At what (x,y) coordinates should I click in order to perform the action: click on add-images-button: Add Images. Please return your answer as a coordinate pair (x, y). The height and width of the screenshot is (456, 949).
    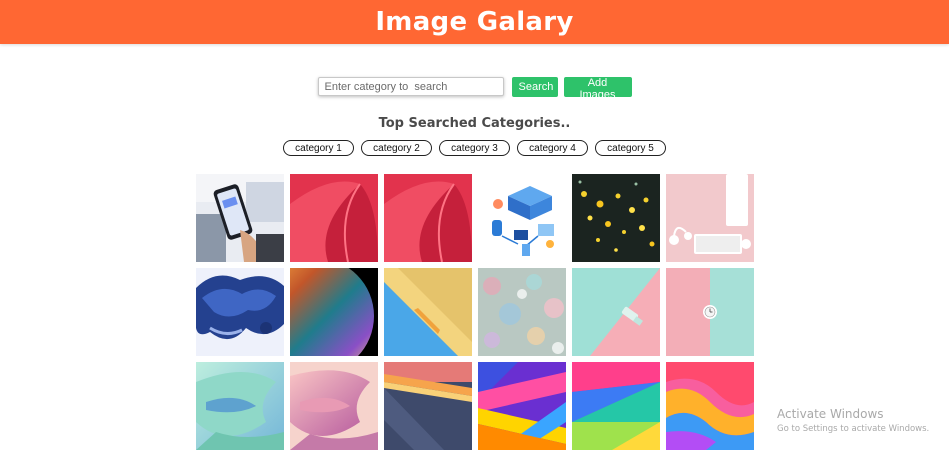
    Looking at the image, I should click on (597, 88).